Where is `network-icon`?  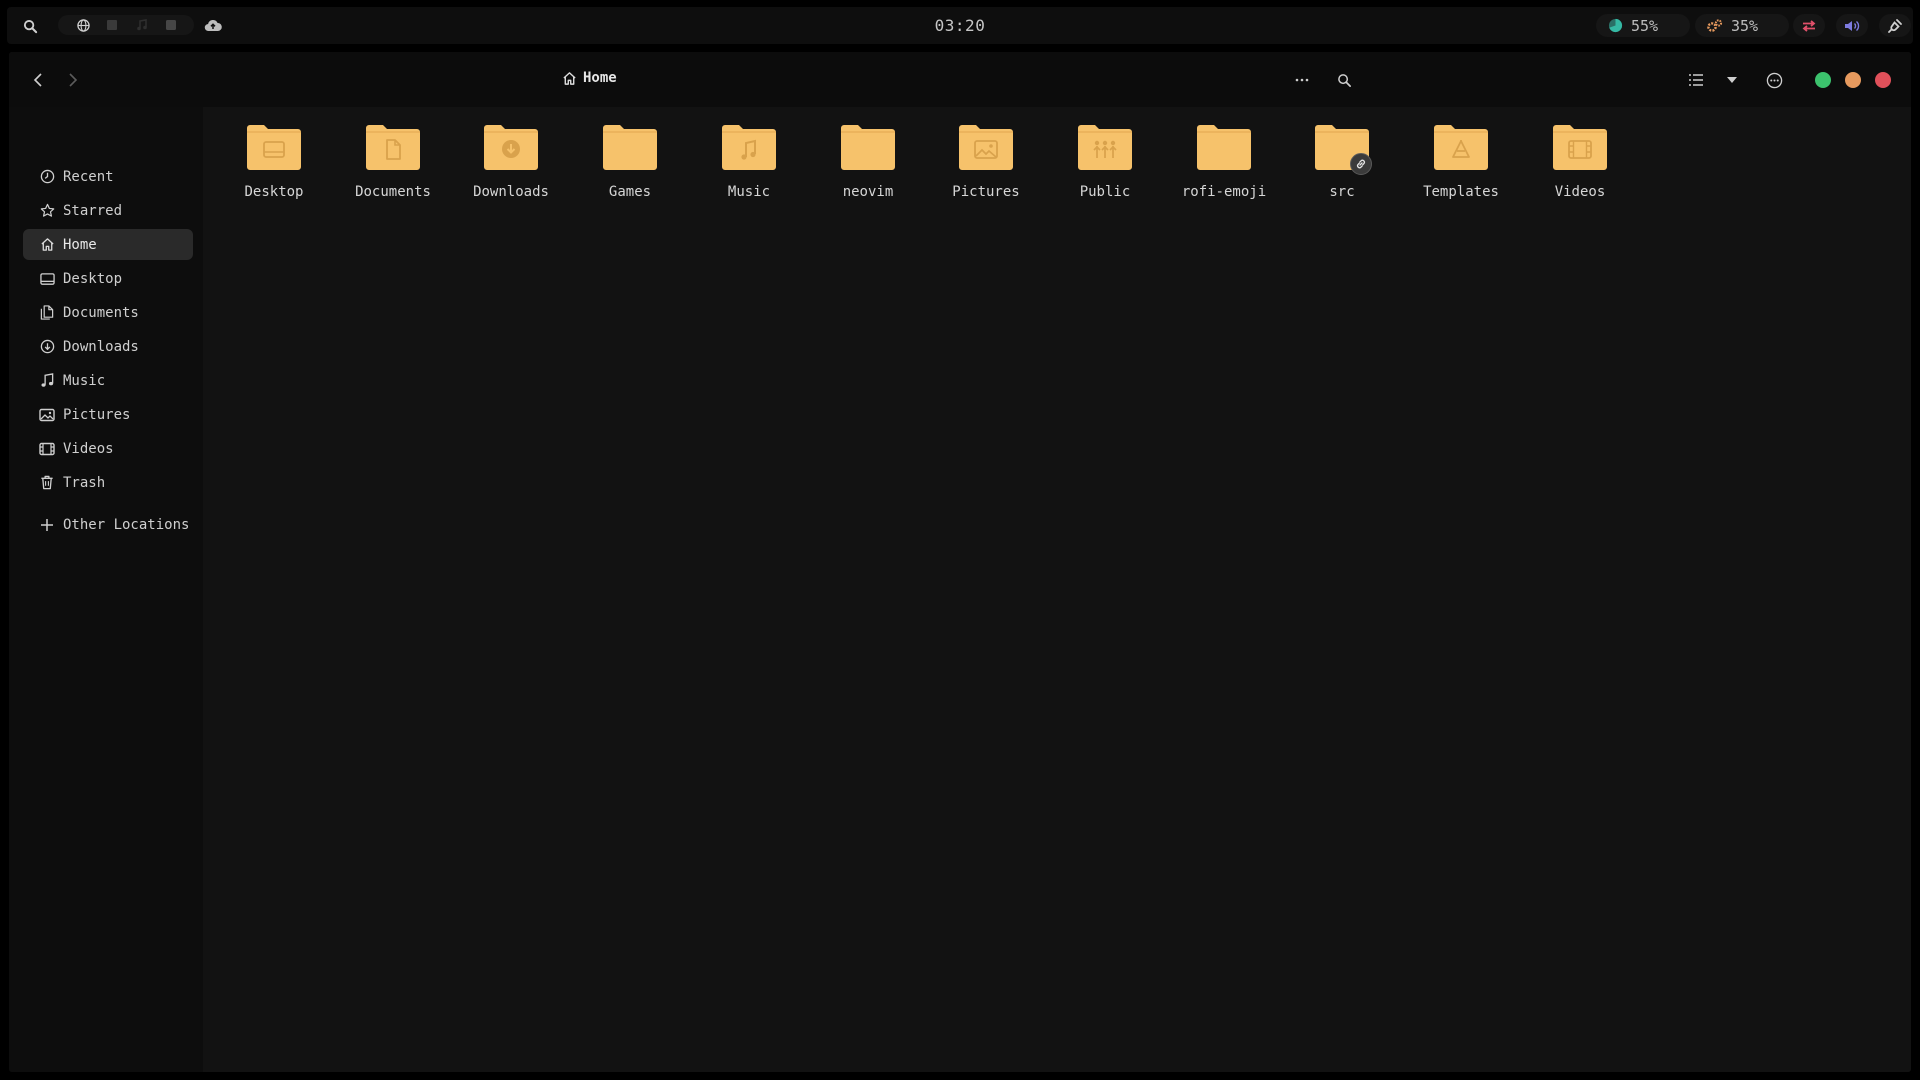
network-icon is located at coordinates (1809, 25).